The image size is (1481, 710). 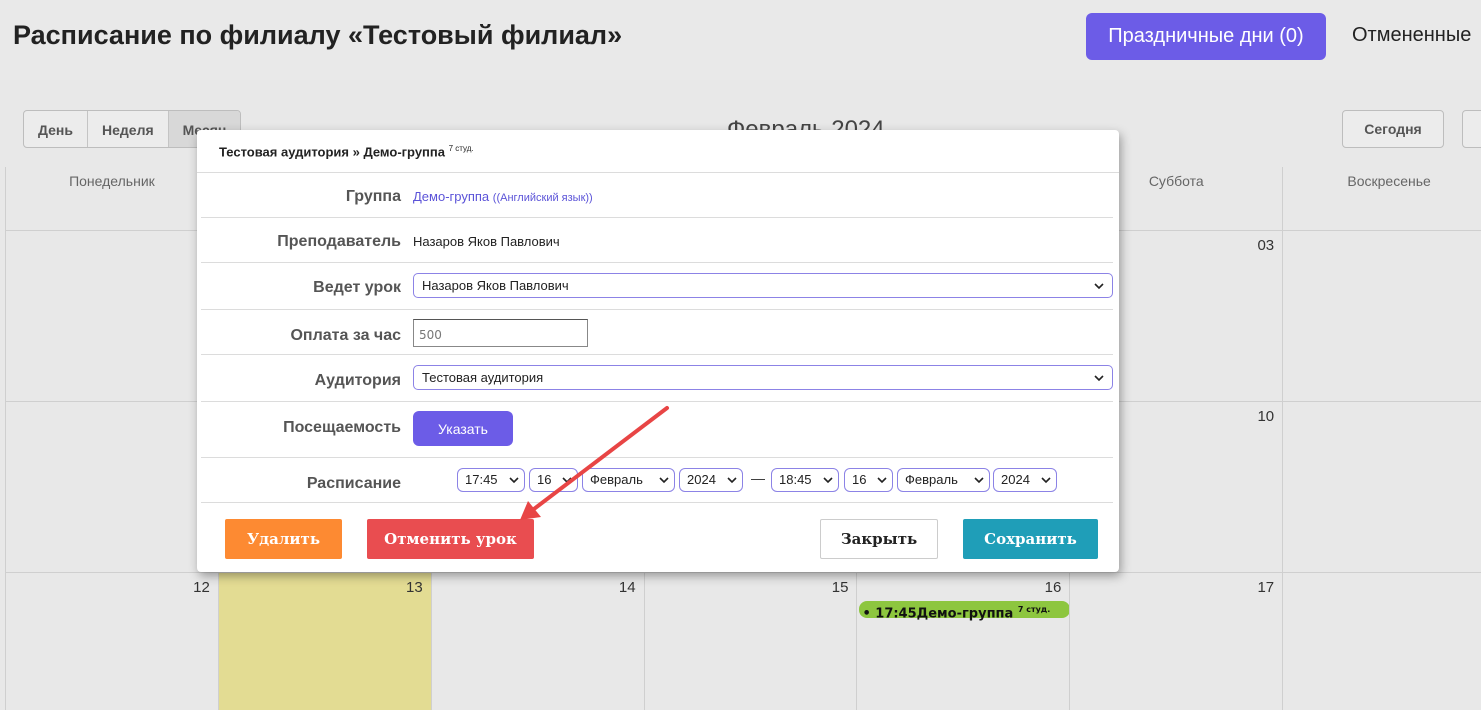 I want to click on room-select: Тестовая аудитория, so click(x=763, y=377).